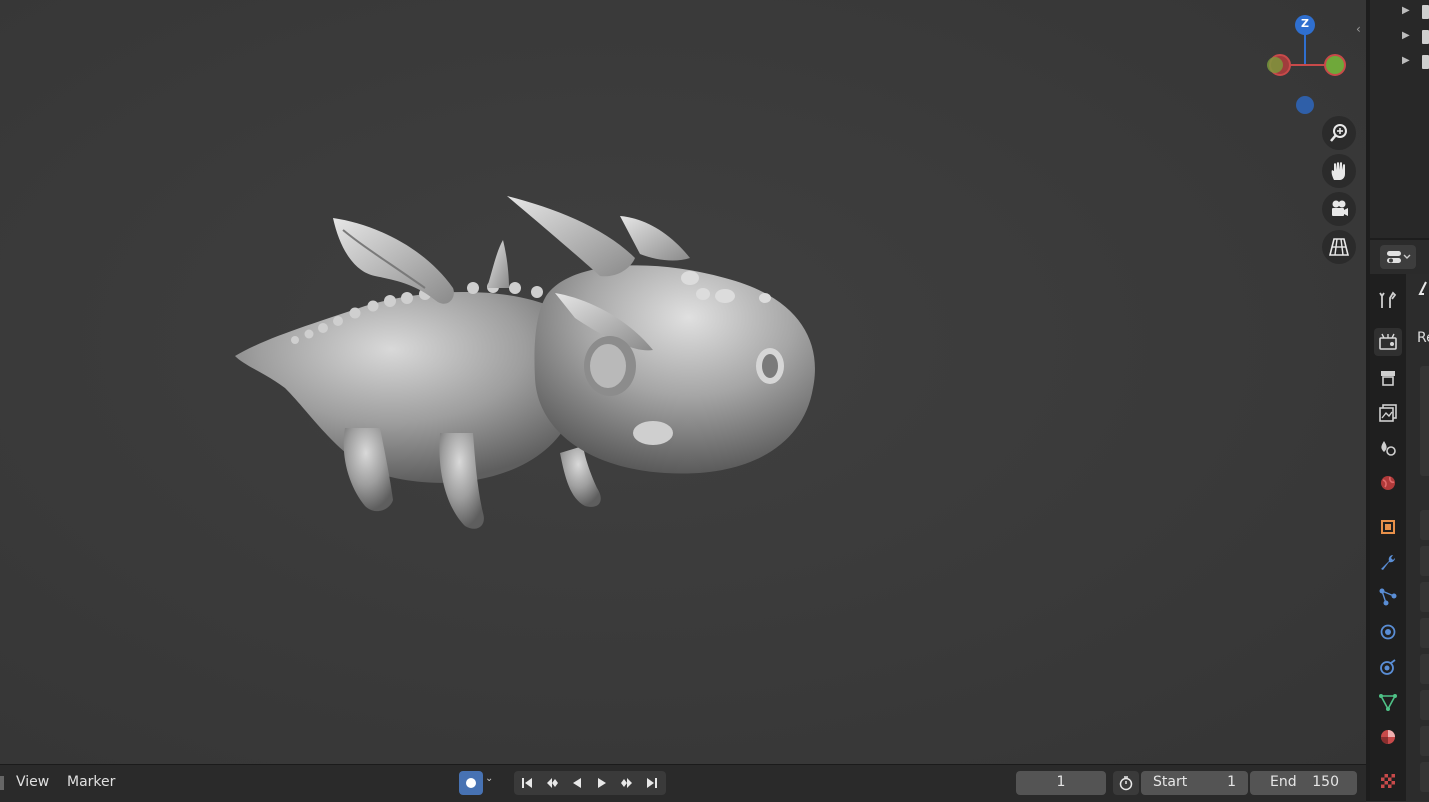 Image resolution: width=1429 pixels, height=802 pixels. Describe the element at coordinates (2, 783) in the screenshot. I see `area-edge` at that location.